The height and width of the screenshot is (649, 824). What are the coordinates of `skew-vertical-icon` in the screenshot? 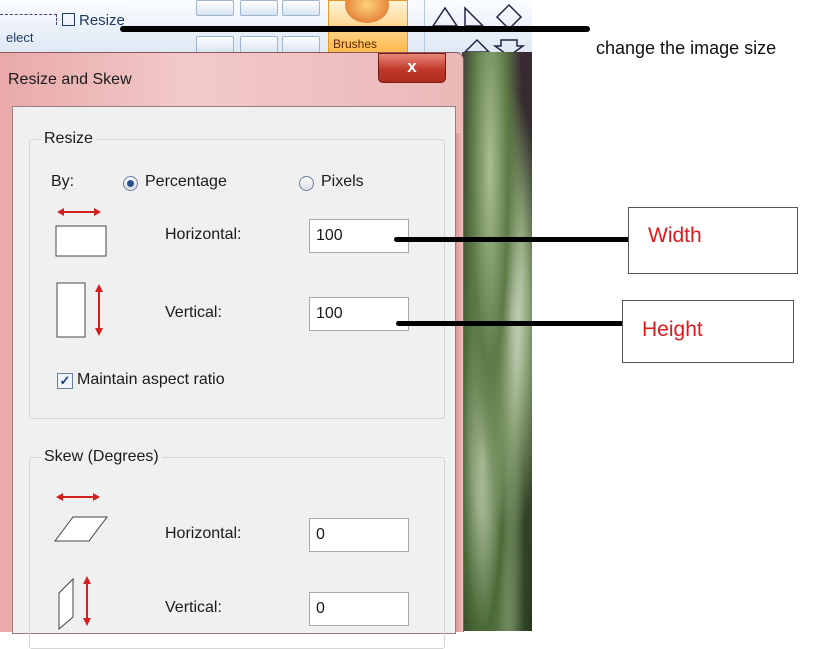 It's located at (74, 603).